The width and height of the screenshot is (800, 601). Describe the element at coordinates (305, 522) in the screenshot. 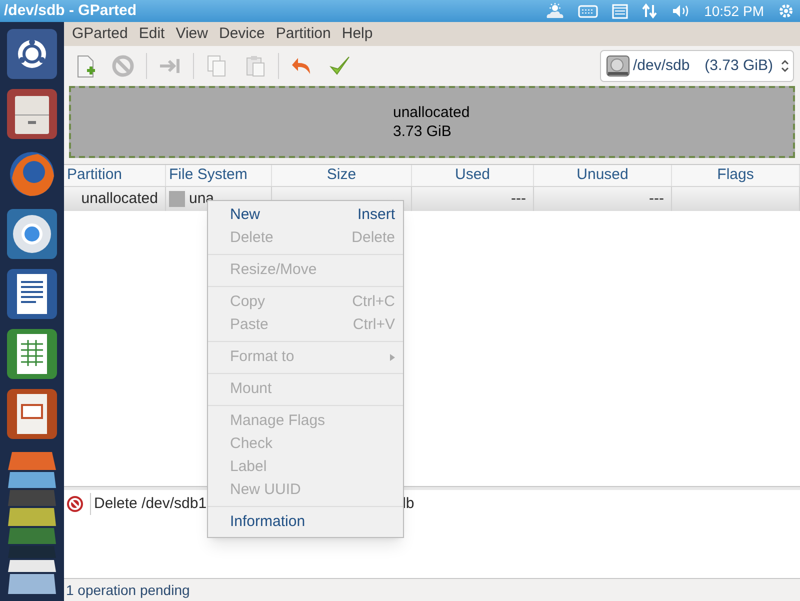

I see `menu-item: Information` at that location.